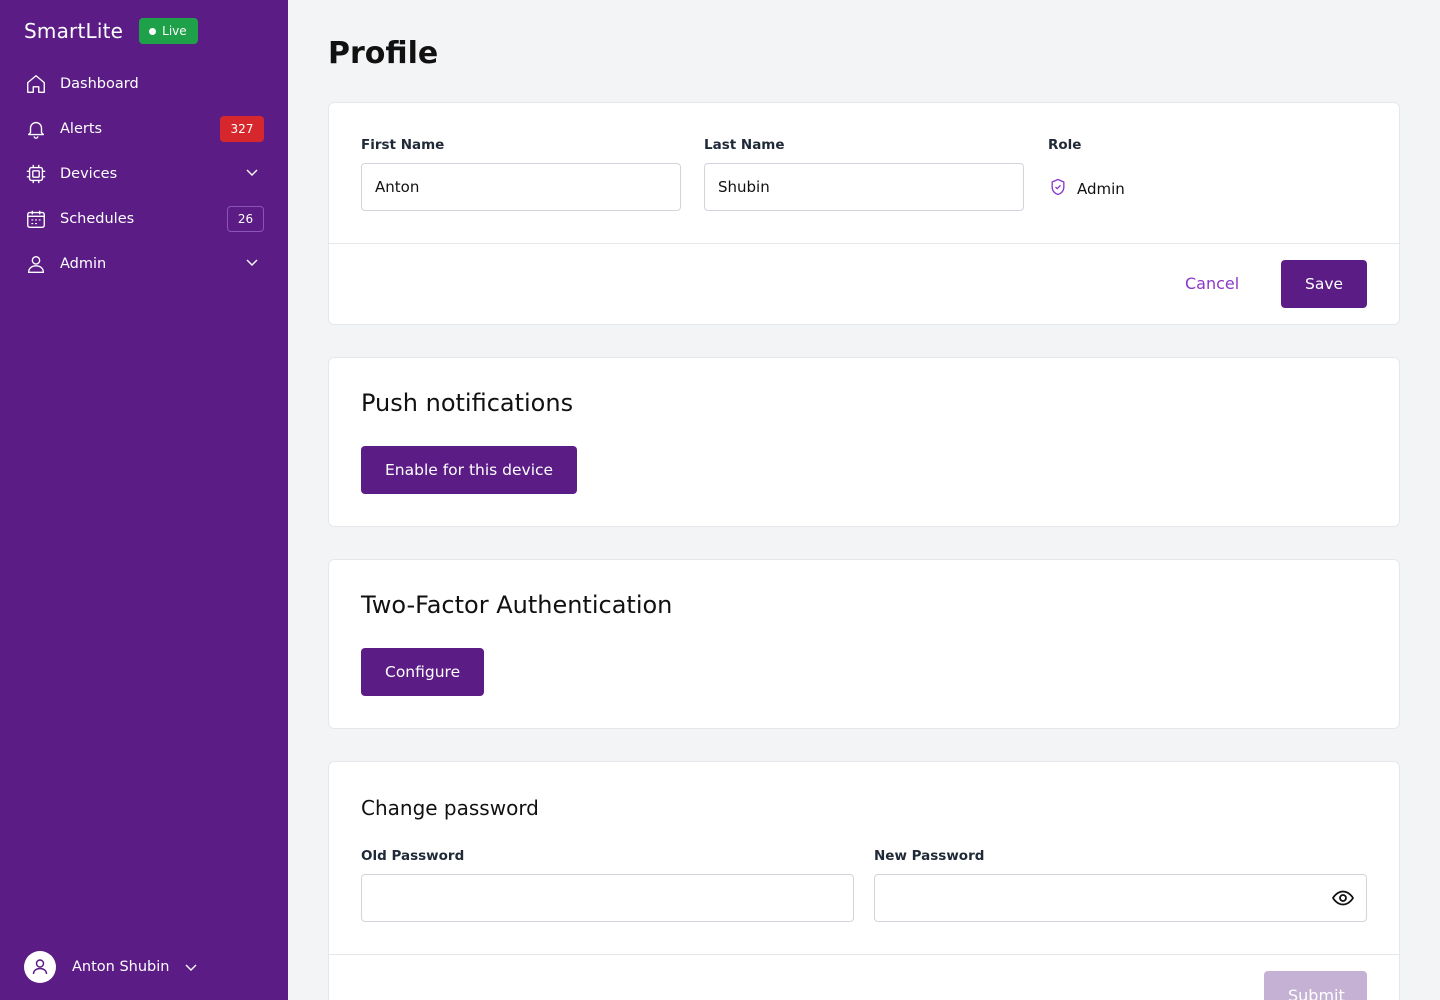  I want to click on first-name-field, so click(521, 187).